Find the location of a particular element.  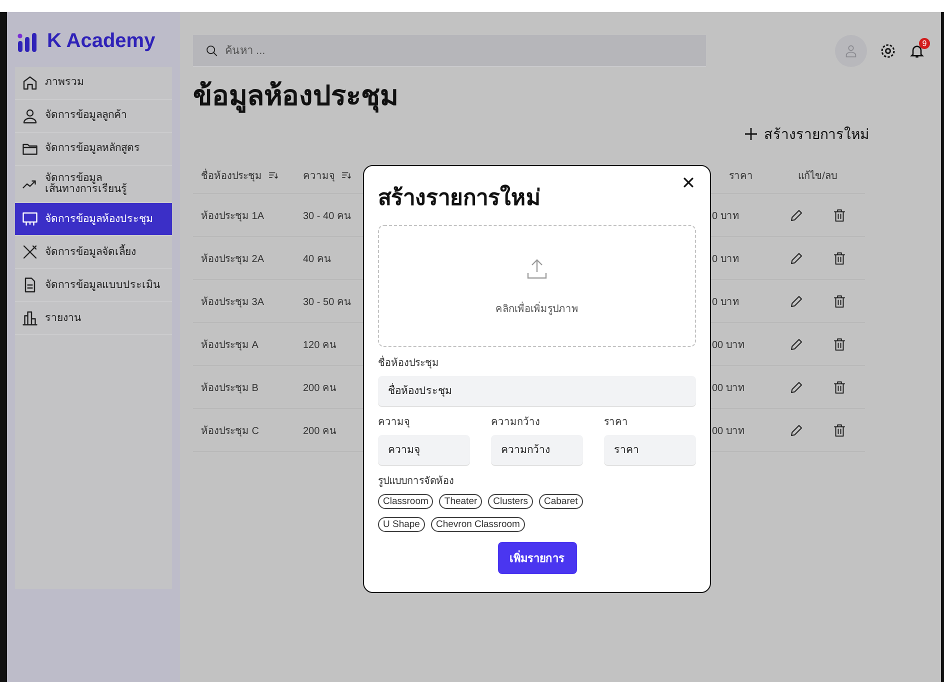

layout-chip: Chevron Classroom is located at coordinates (477, 524).